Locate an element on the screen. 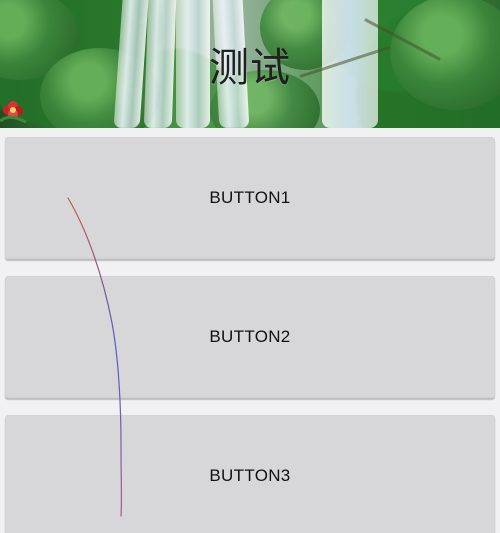  page-title: 测试 is located at coordinates (250, 68).